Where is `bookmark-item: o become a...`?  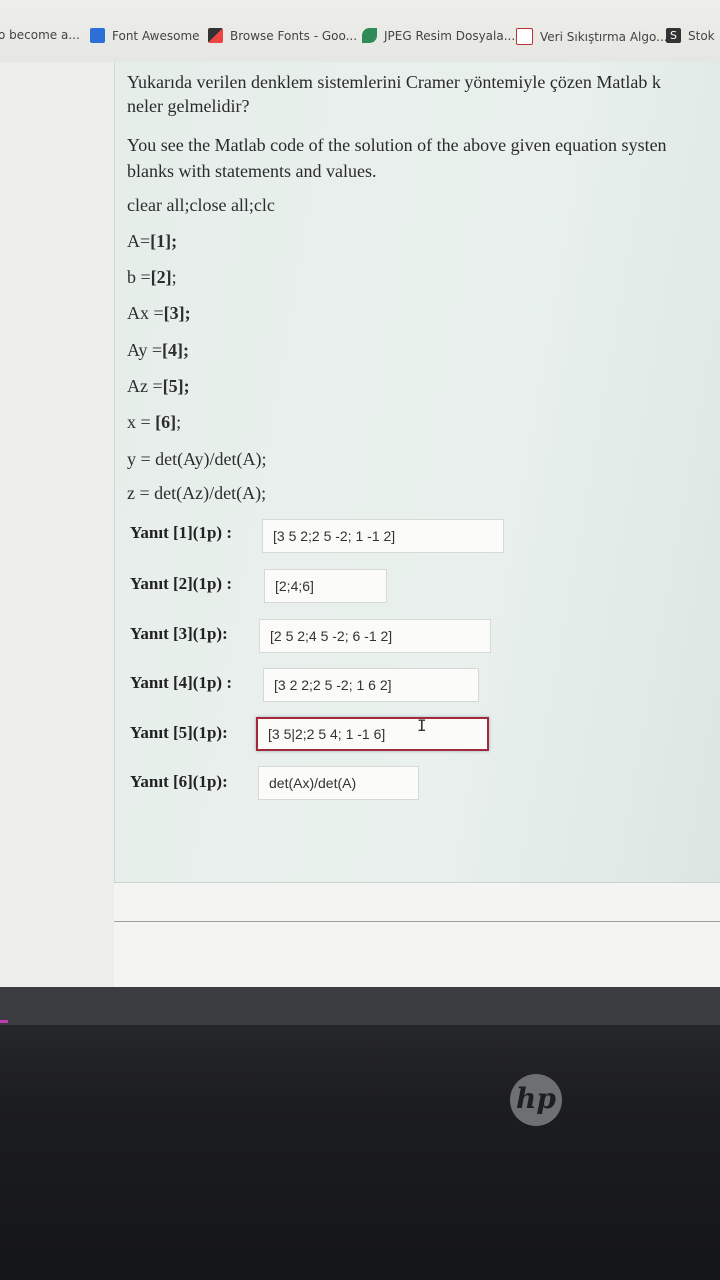
bookmark-item: o become a... is located at coordinates (40, 35).